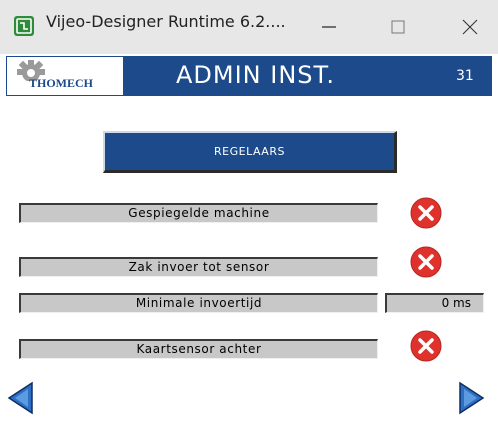  What do you see at coordinates (198, 349) in the screenshot?
I see `setting-label-kaartsensor-achter: Kaartsensor achter` at bounding box center [198, 349].